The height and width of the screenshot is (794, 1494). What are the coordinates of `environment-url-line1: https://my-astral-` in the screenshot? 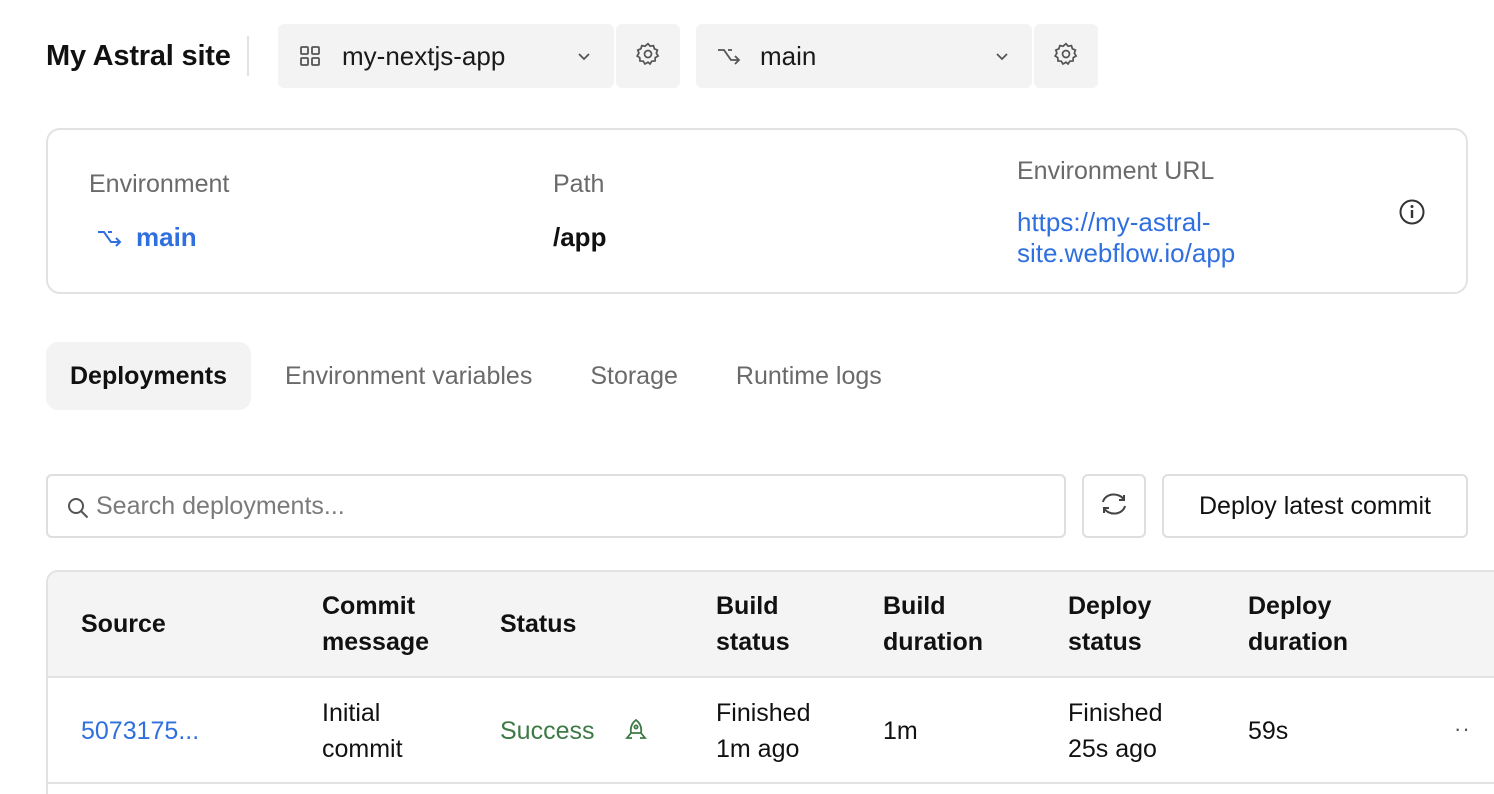 It's located at (1114, 222).